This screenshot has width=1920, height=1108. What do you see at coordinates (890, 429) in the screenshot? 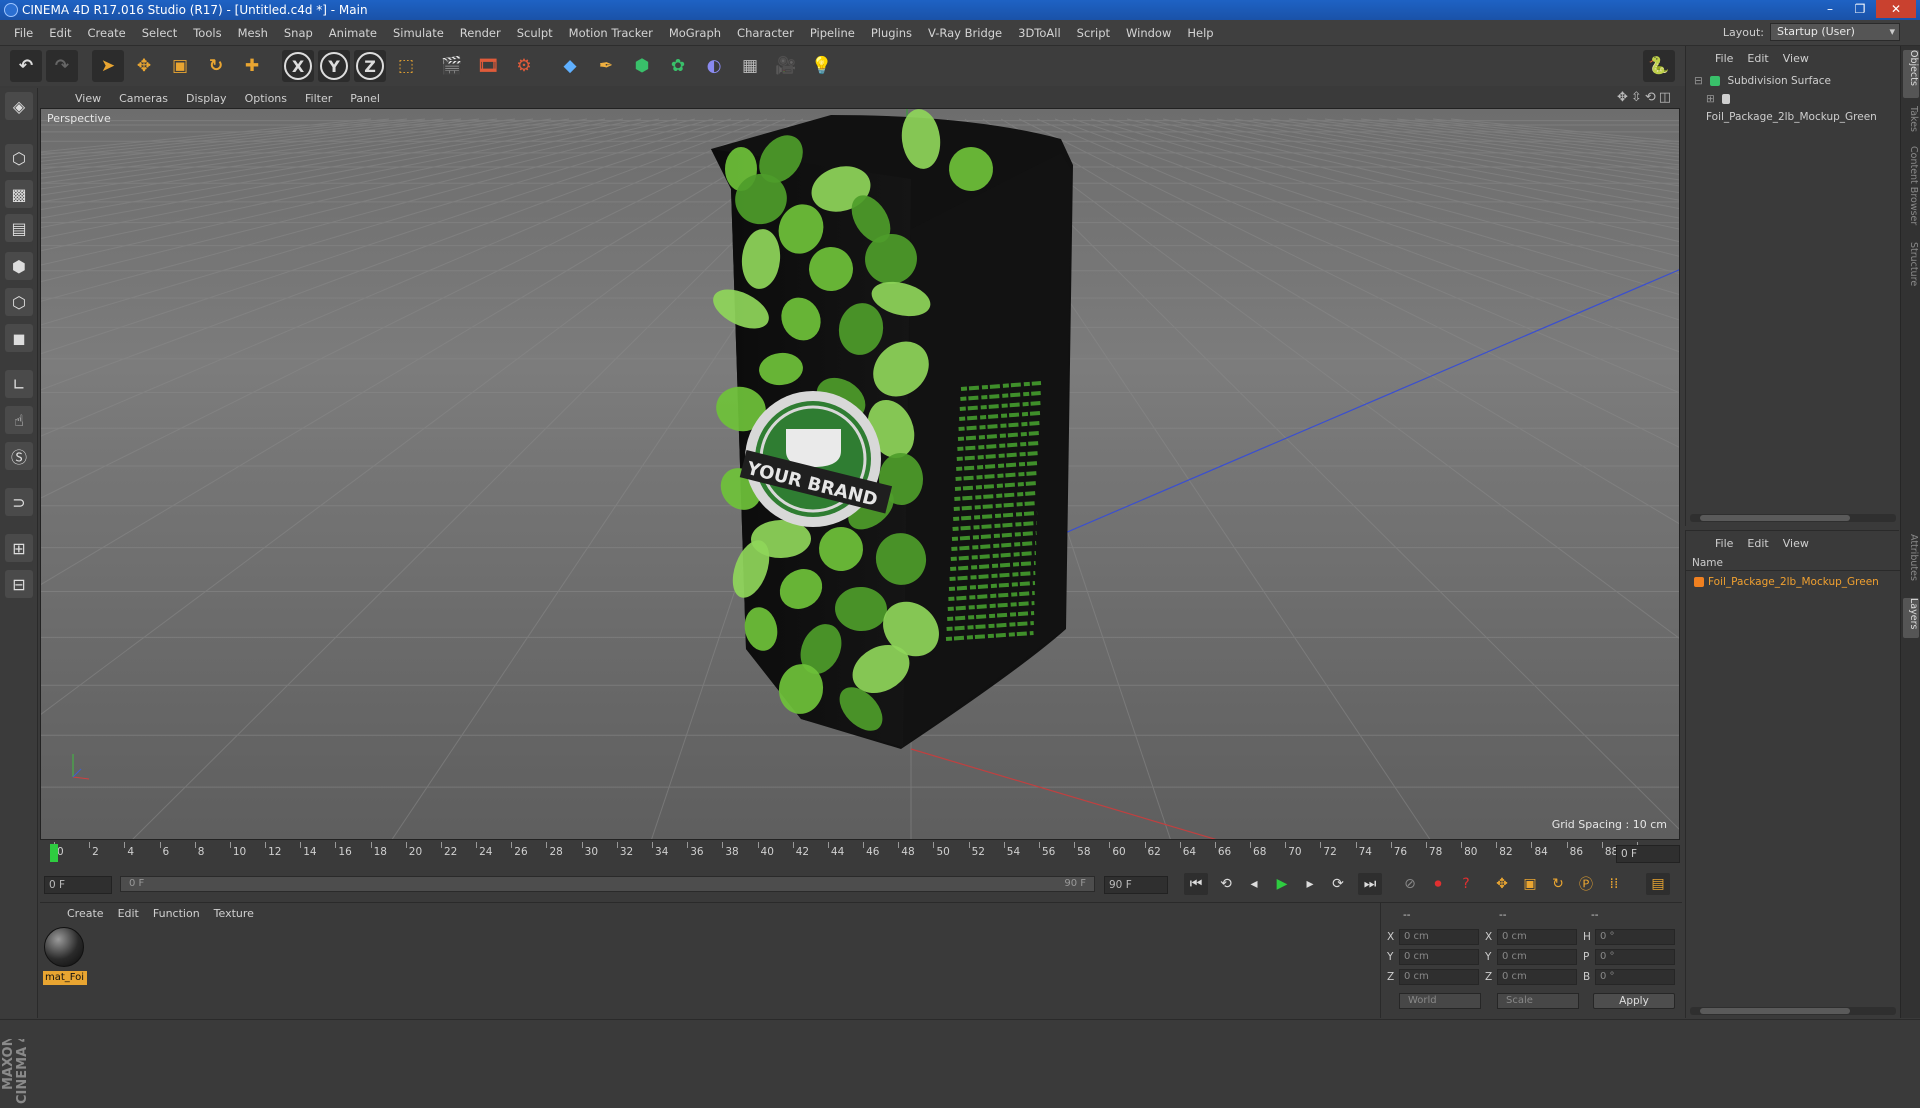
I see `foil-package-model: YOUR BRAND` at bounding box center [890, 429].